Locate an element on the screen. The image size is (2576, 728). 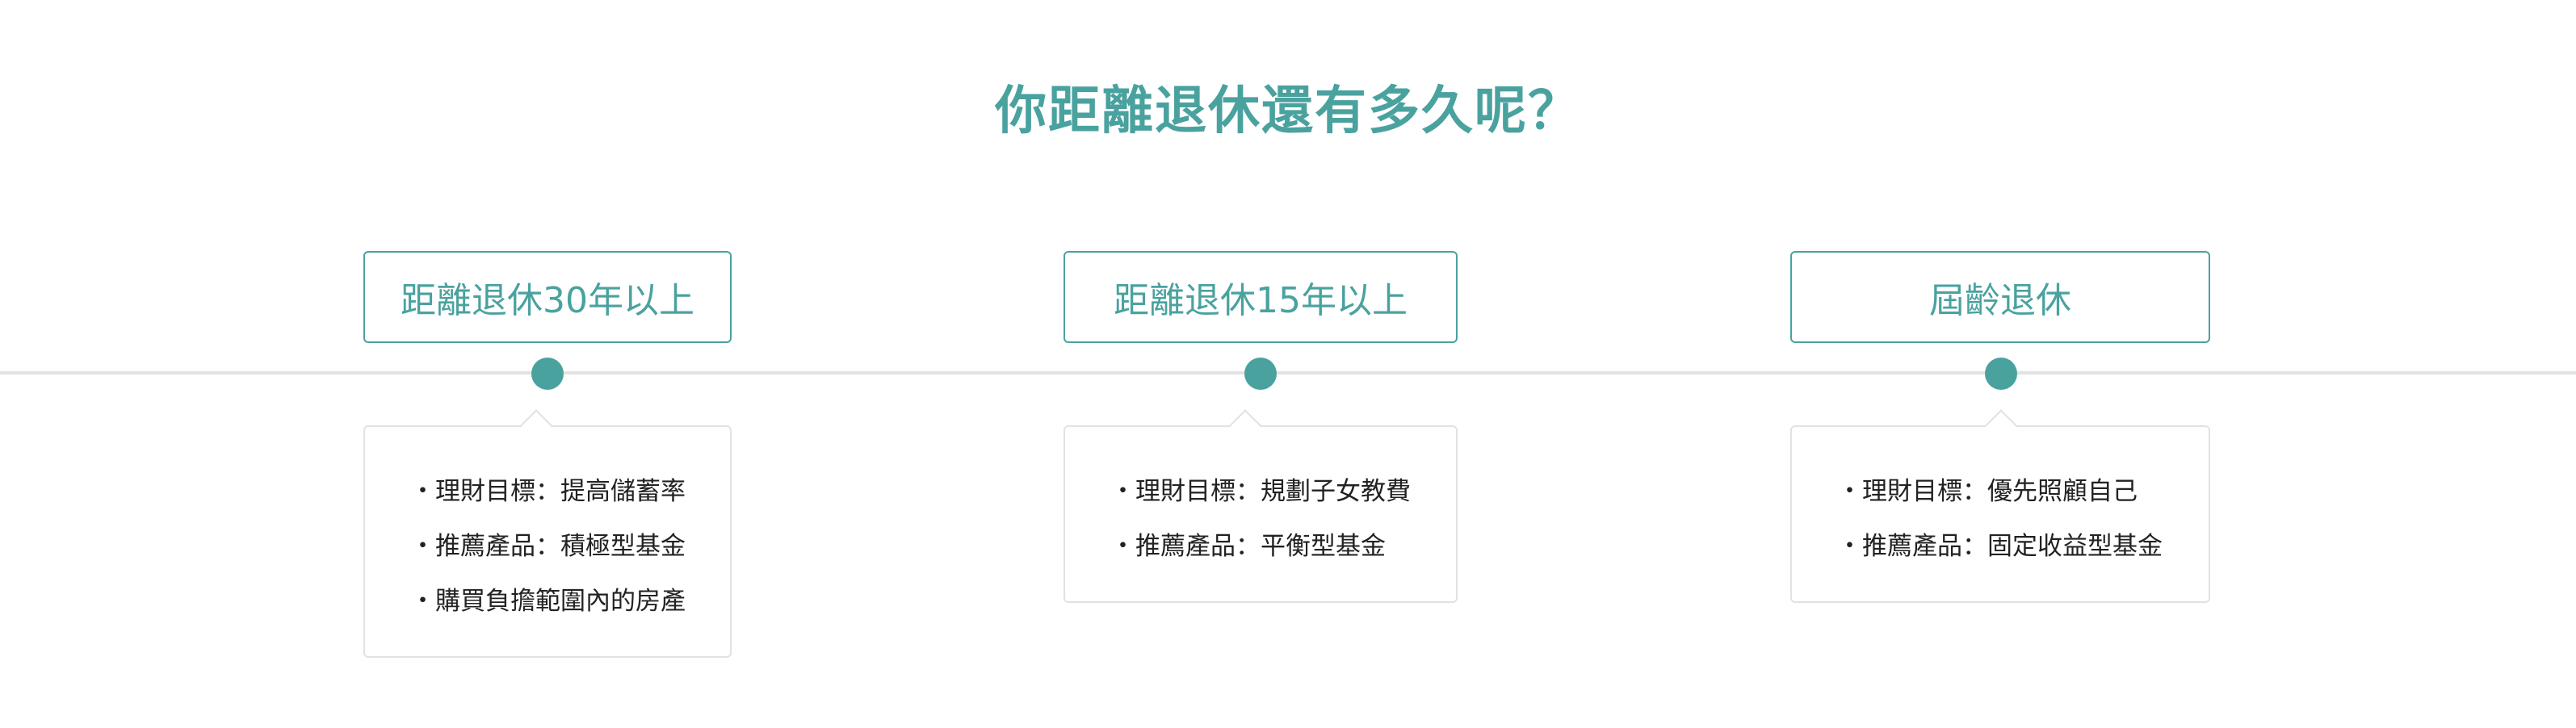
timeline-dot-30-years is located at coordinates (547, 374).